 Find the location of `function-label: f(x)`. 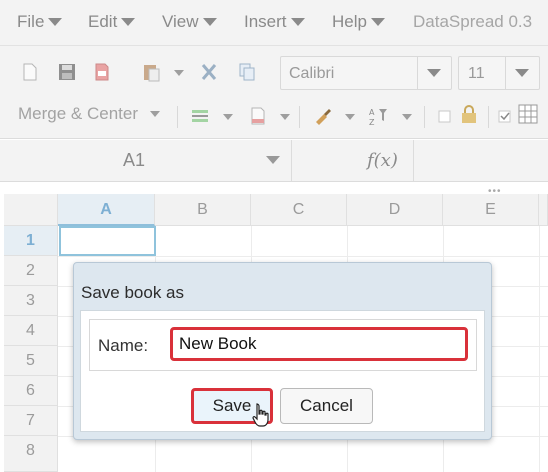

function-label: f(x) is located at coordinates (382, 160).